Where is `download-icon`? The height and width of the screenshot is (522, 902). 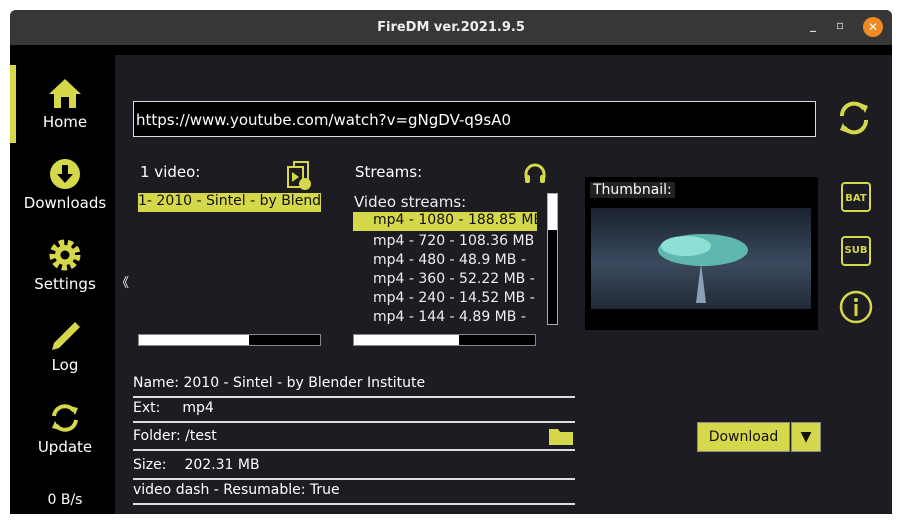 download-icon is located at coordinates (65, 174).